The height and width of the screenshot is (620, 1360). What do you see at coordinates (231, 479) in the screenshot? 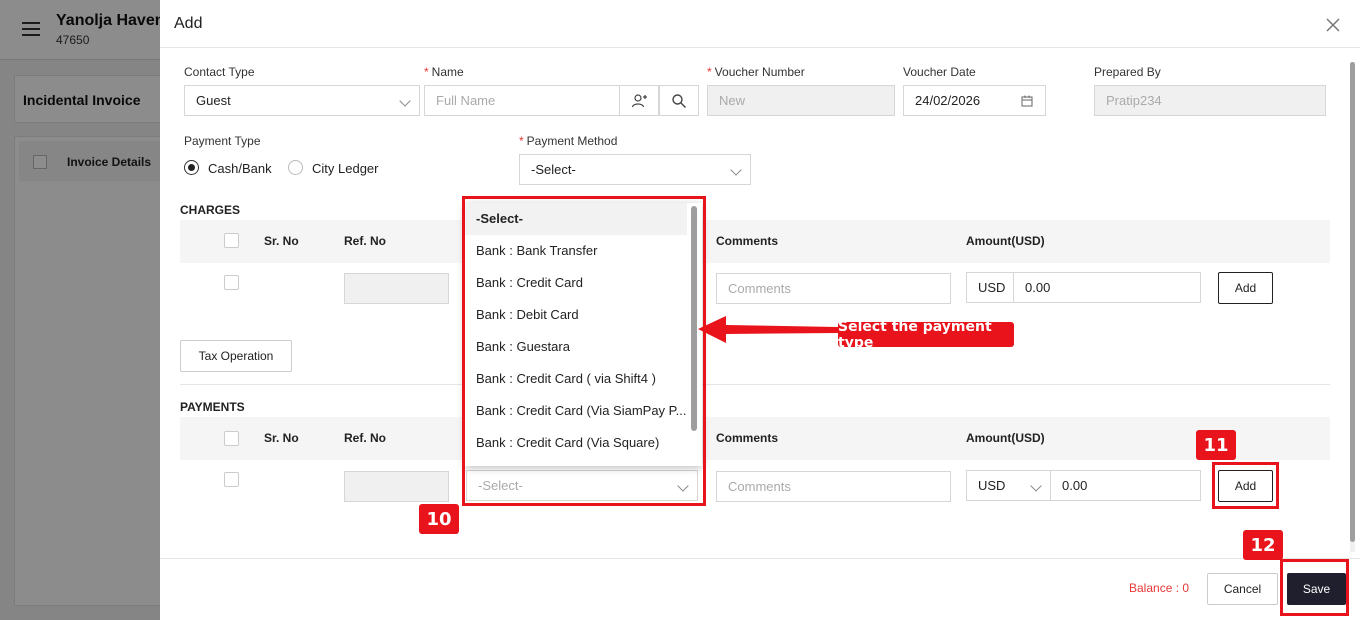
I see `payments-row-checkbox` at bounding box center [231, 479].